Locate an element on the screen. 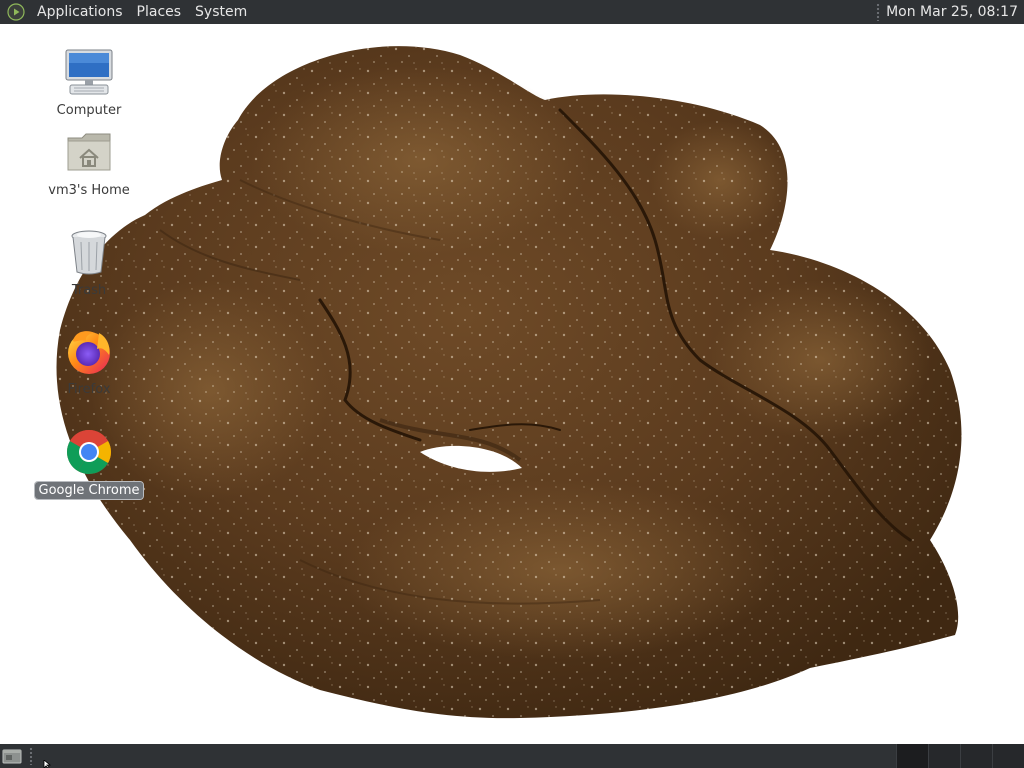 The image size is (1024, 768). menu-applications: Applications is located at coordinates (80, 12).